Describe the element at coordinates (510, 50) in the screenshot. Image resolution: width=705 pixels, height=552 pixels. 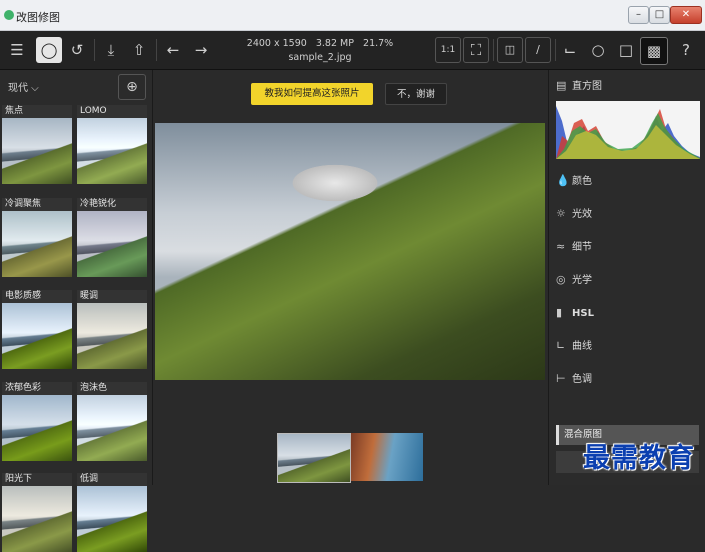
I see `compare-icon: ◫` at that location.